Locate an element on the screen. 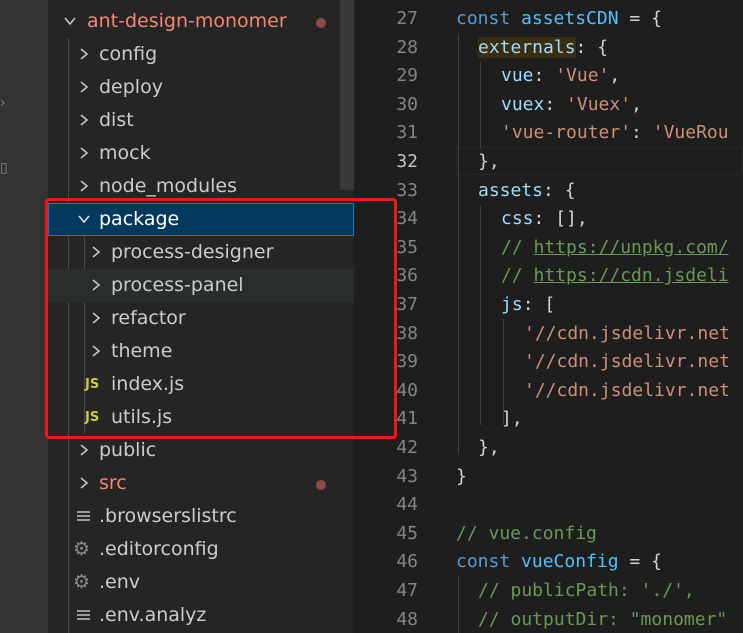 The image size is (743, 633). code-line: 'vue-router': 'VueRou is located at coordinates (615, 133).